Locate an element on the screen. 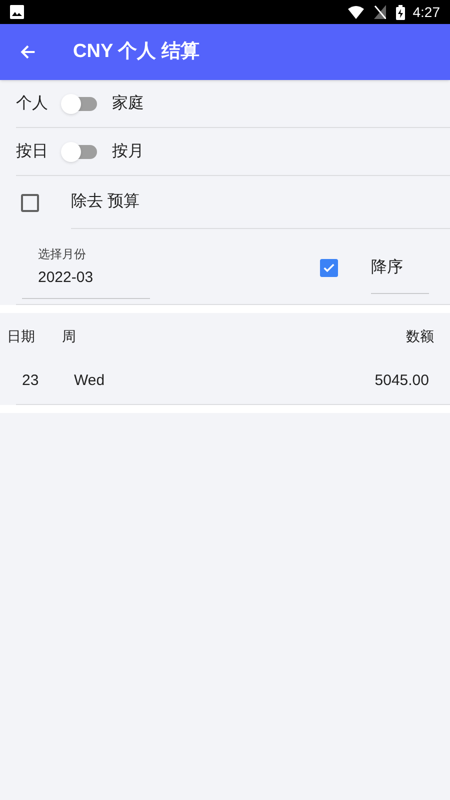 The width and height of the screenshot is (450, 800). table-cell-text: 23 is located at coordinates (31, 381).